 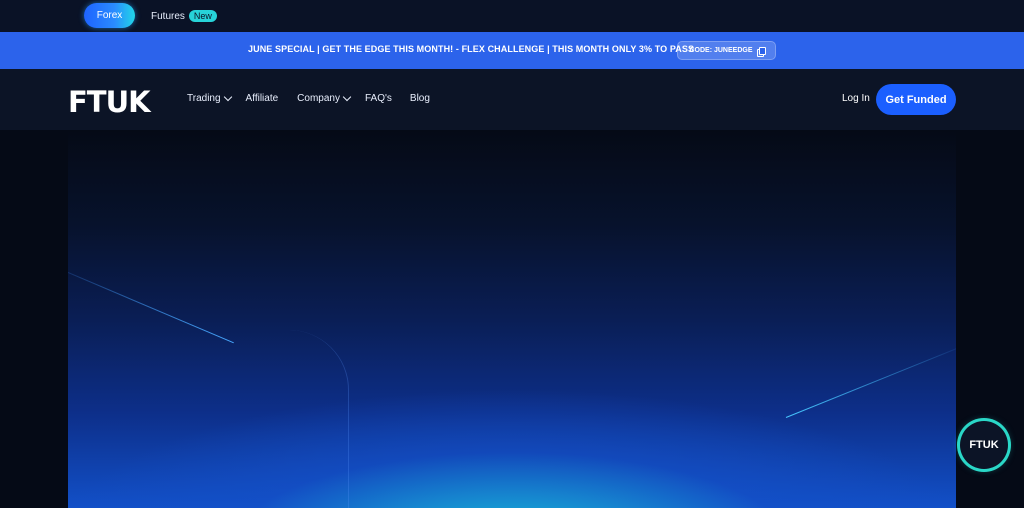 I want to click on tab-futures: Futures New, so click(x=184, y=16).